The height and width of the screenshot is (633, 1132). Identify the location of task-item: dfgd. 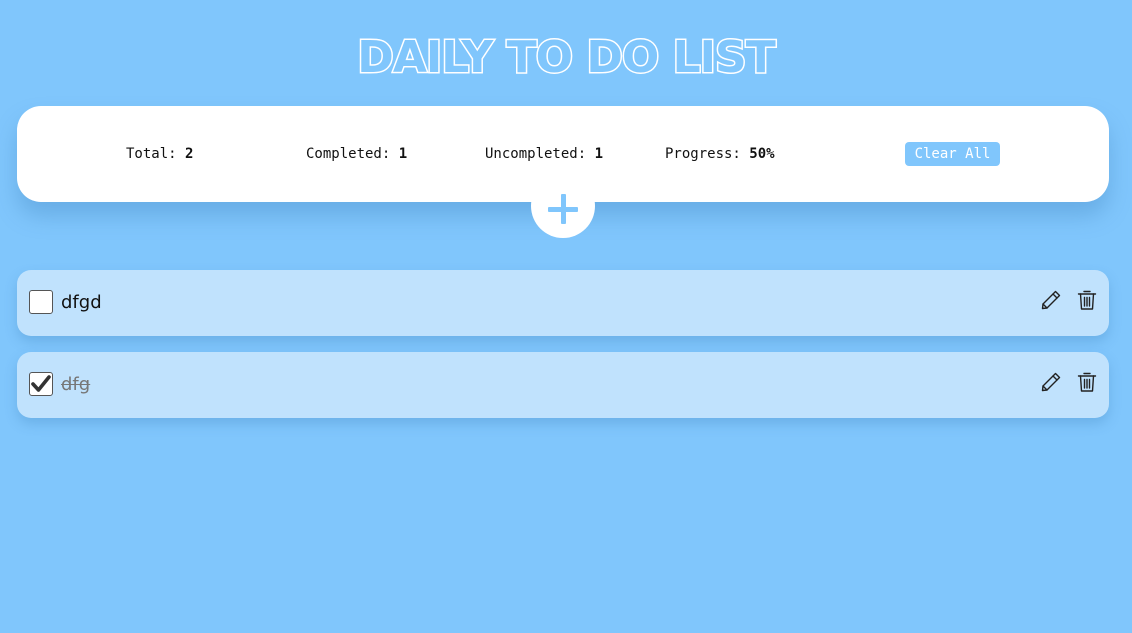
(563, 303).